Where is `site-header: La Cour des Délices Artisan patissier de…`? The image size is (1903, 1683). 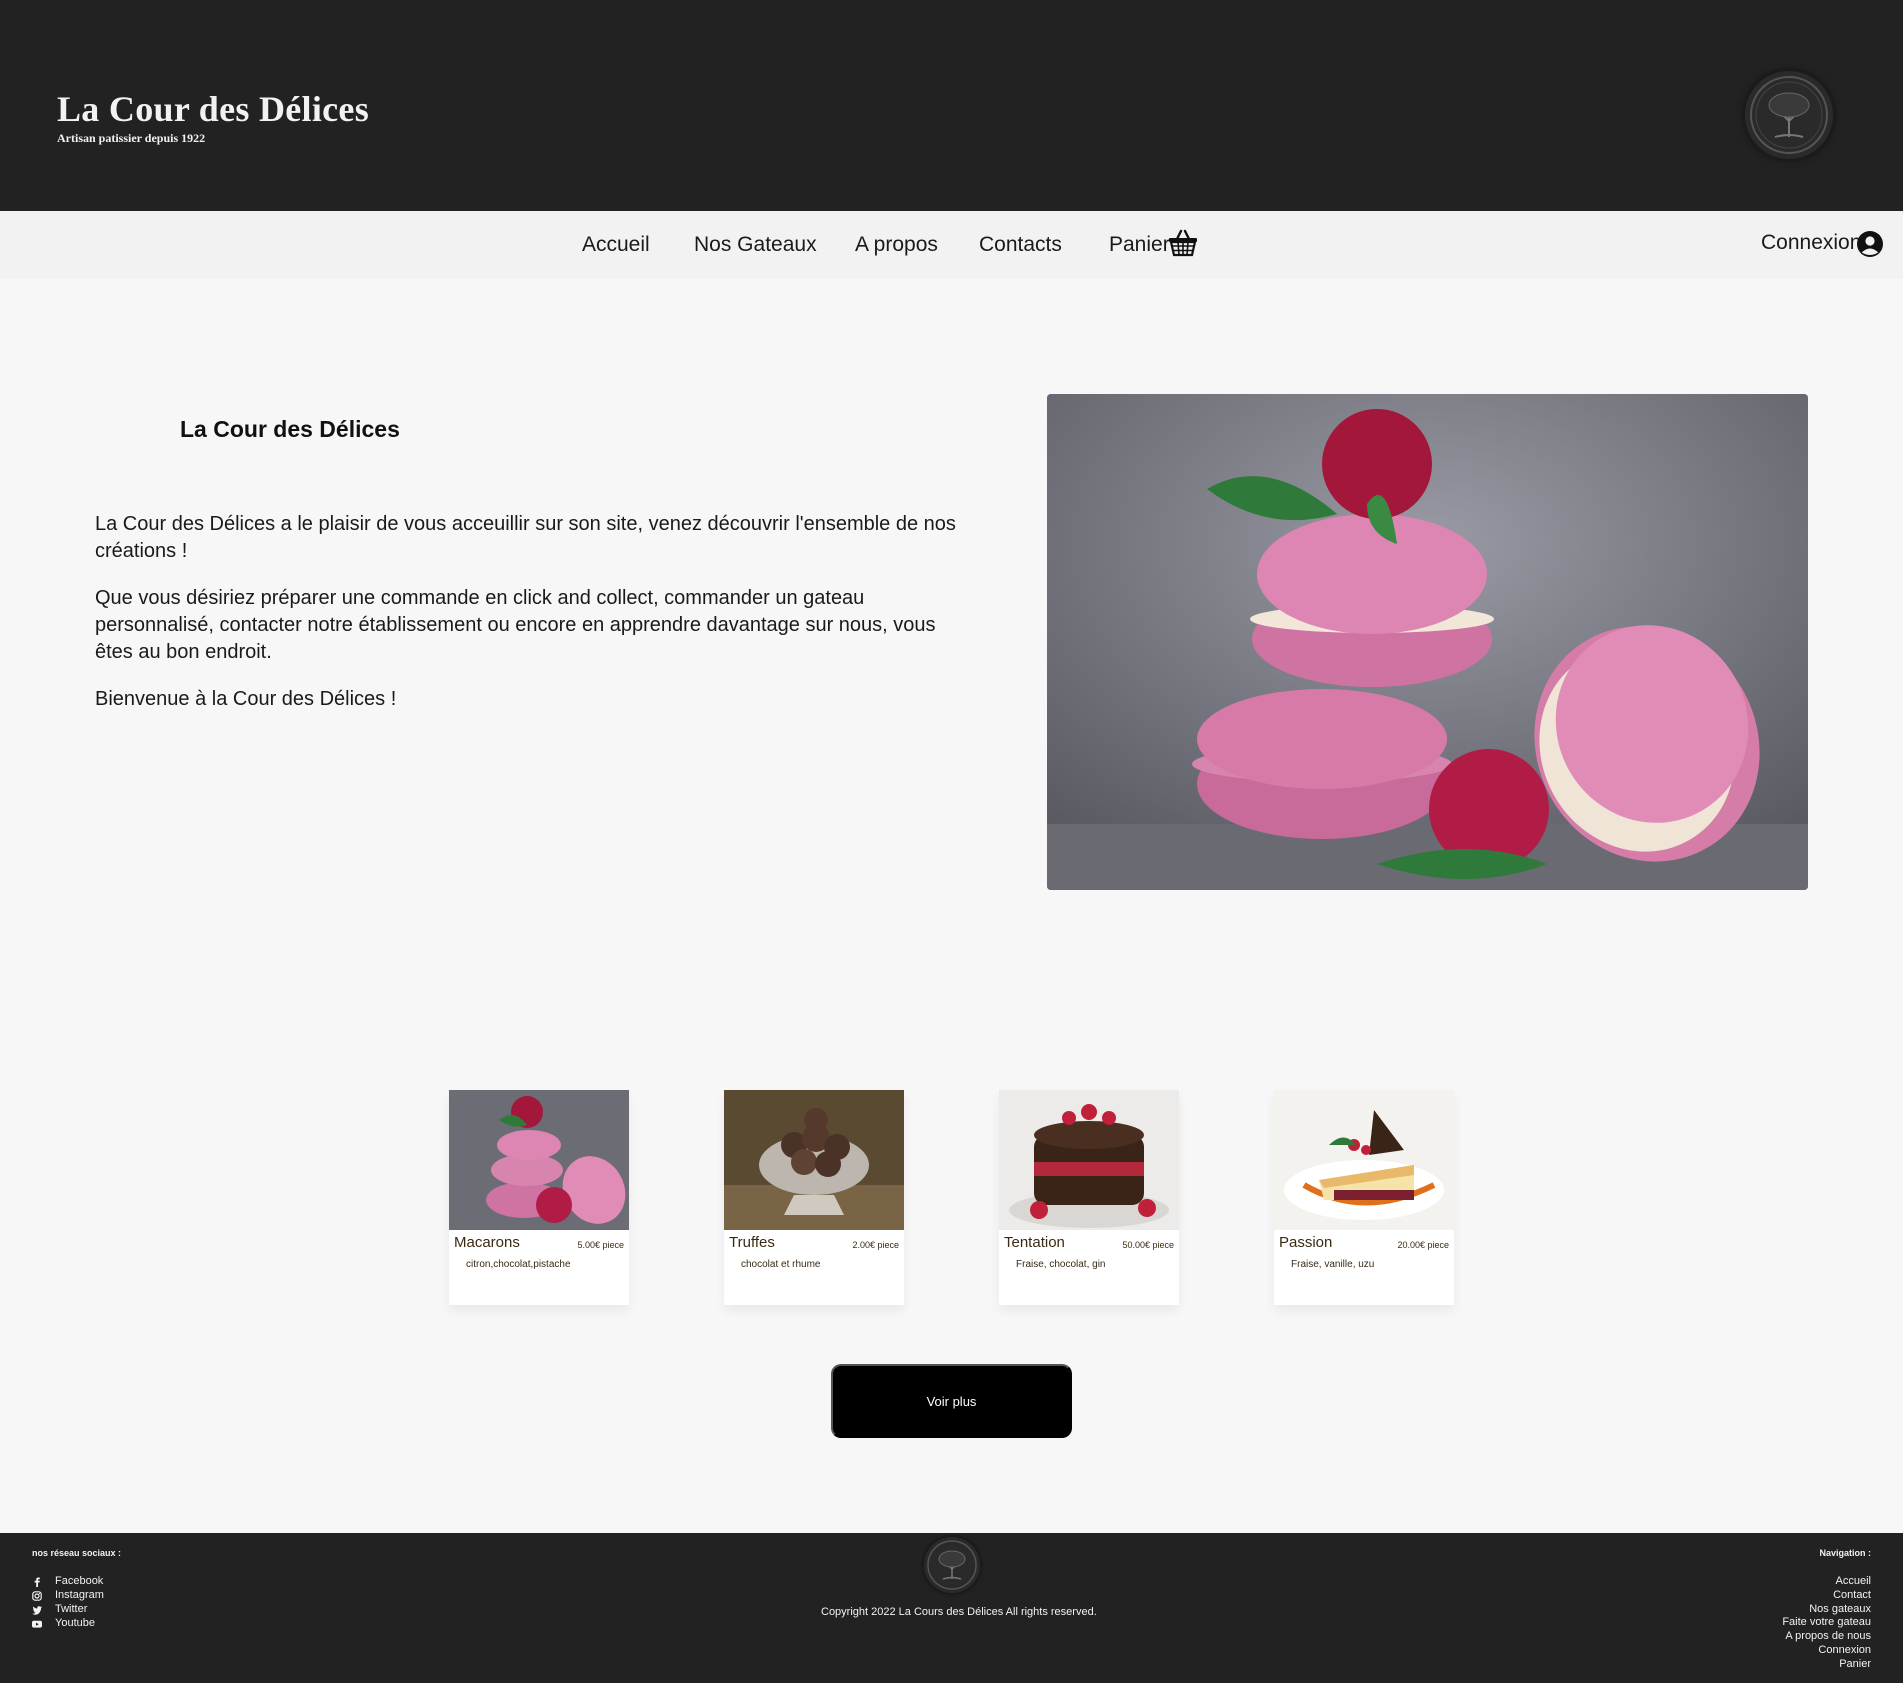 site-header: La Cour des Délices Artisan patissier de… is located at coordinates (951, 105).